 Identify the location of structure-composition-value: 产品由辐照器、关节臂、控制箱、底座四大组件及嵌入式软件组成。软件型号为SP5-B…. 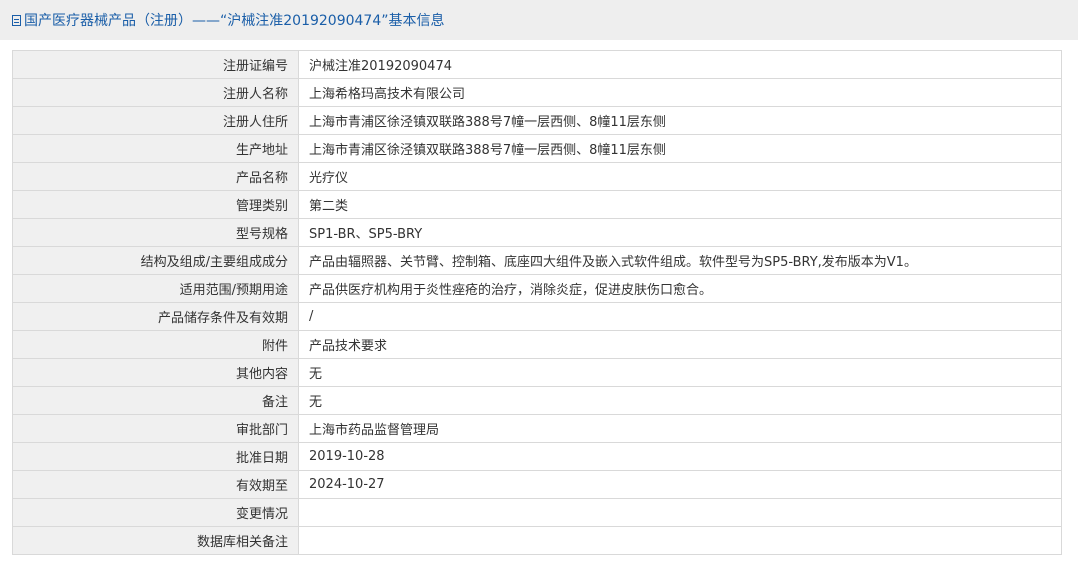
(680, 260).